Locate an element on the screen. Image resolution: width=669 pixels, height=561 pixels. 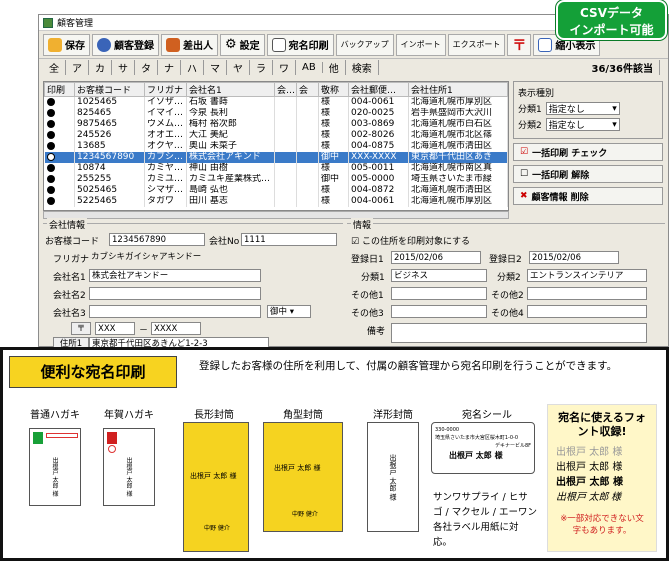
save-button: 保存 is located at coordinates (66, 44).